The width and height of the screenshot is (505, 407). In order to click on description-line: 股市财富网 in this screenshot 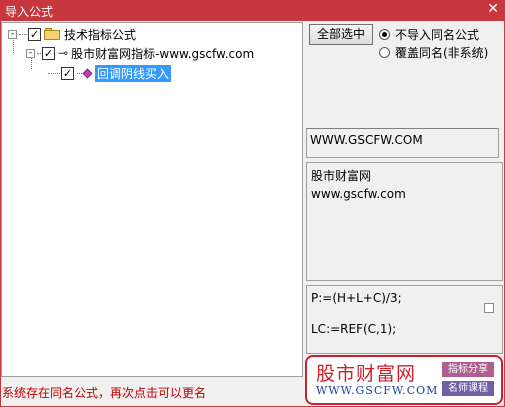, I will do `click(341, 176)`.